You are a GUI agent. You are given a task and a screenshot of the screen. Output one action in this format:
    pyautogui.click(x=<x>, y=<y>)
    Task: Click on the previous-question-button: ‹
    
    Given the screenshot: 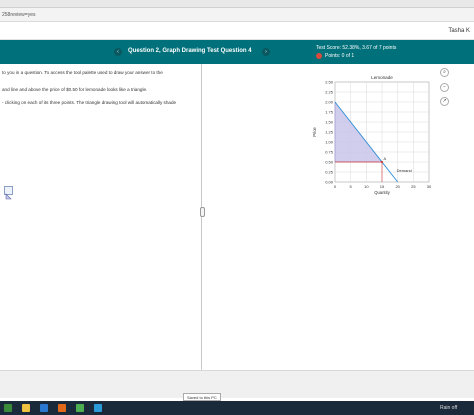 What is the action you would take?
    pyautogui.click(x=118, y=52)
    